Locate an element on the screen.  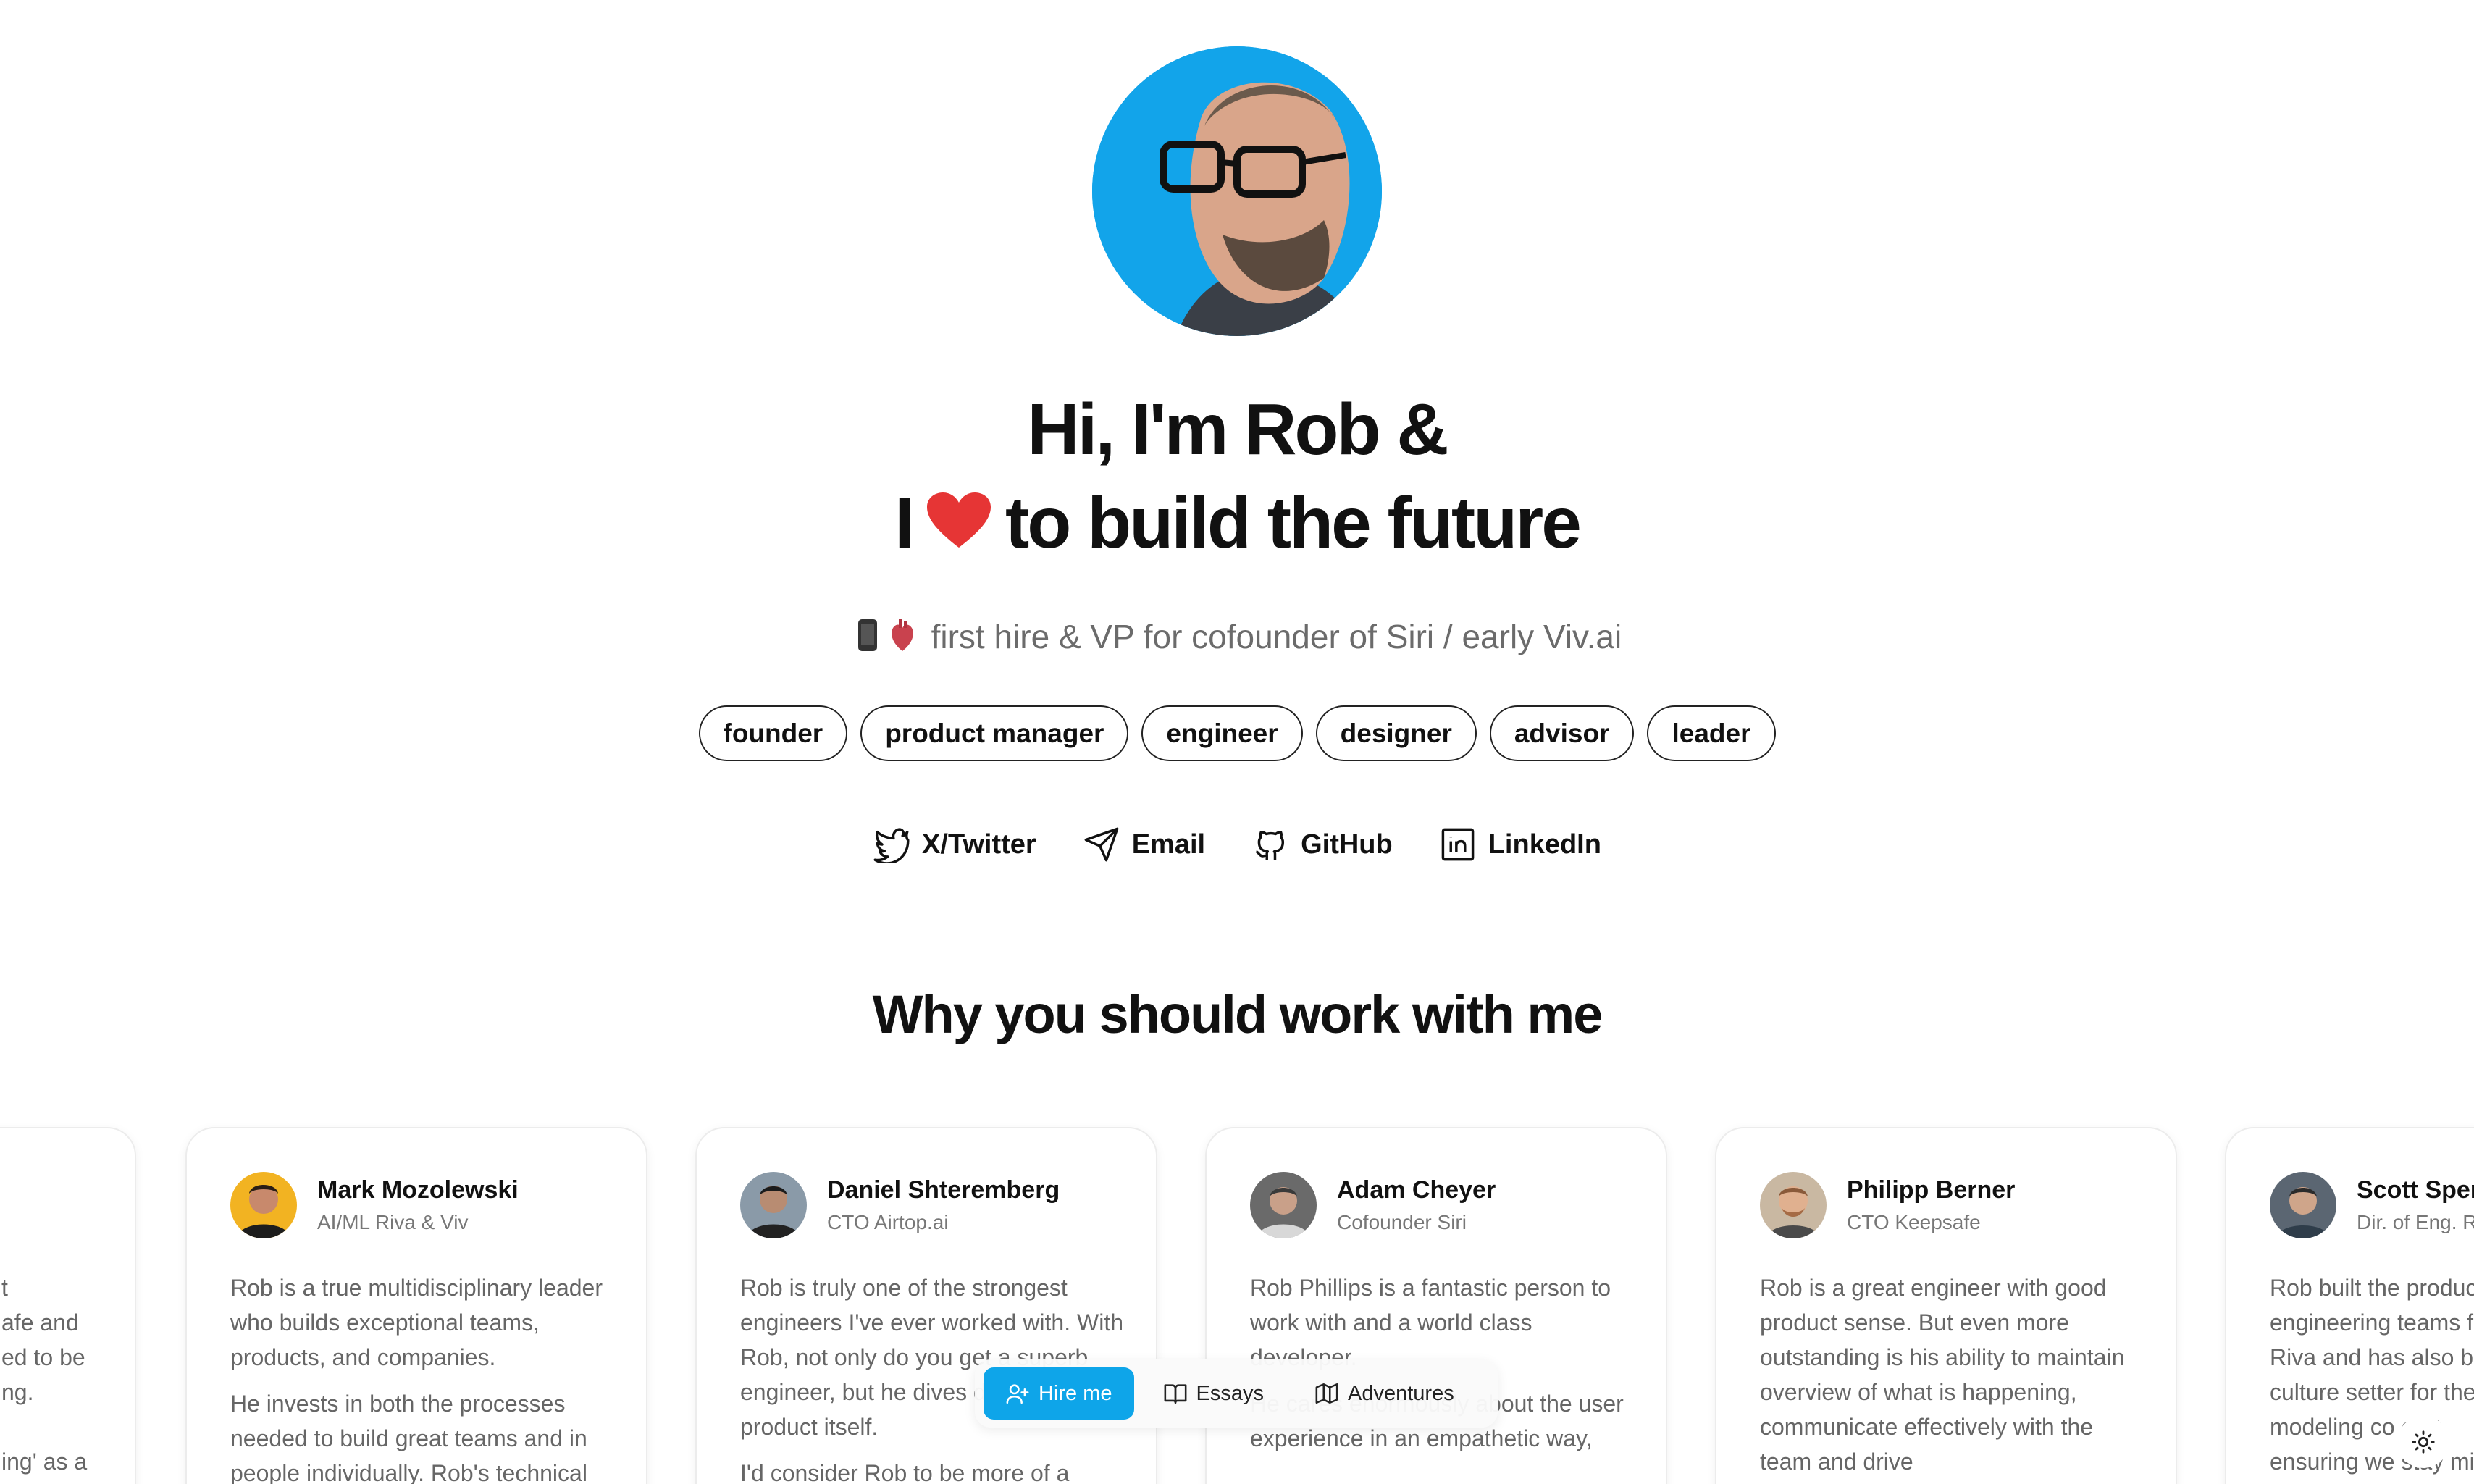
linkedin-link: LinkedIn is located at coordinates (1520, 844).